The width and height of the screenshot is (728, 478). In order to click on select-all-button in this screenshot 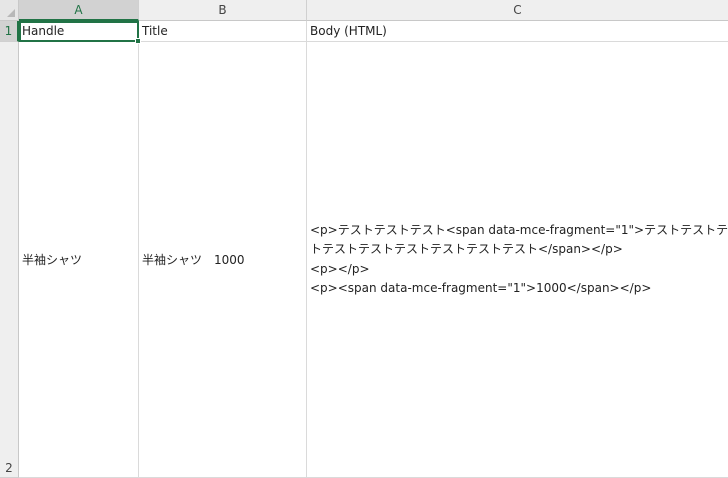, I will do `click(9, 10)`.